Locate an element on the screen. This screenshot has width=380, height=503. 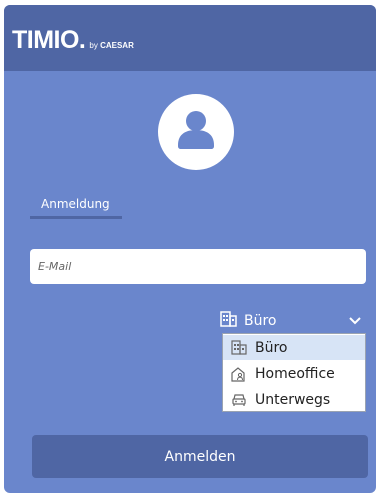
avatar is located at coordinates (196, 132).